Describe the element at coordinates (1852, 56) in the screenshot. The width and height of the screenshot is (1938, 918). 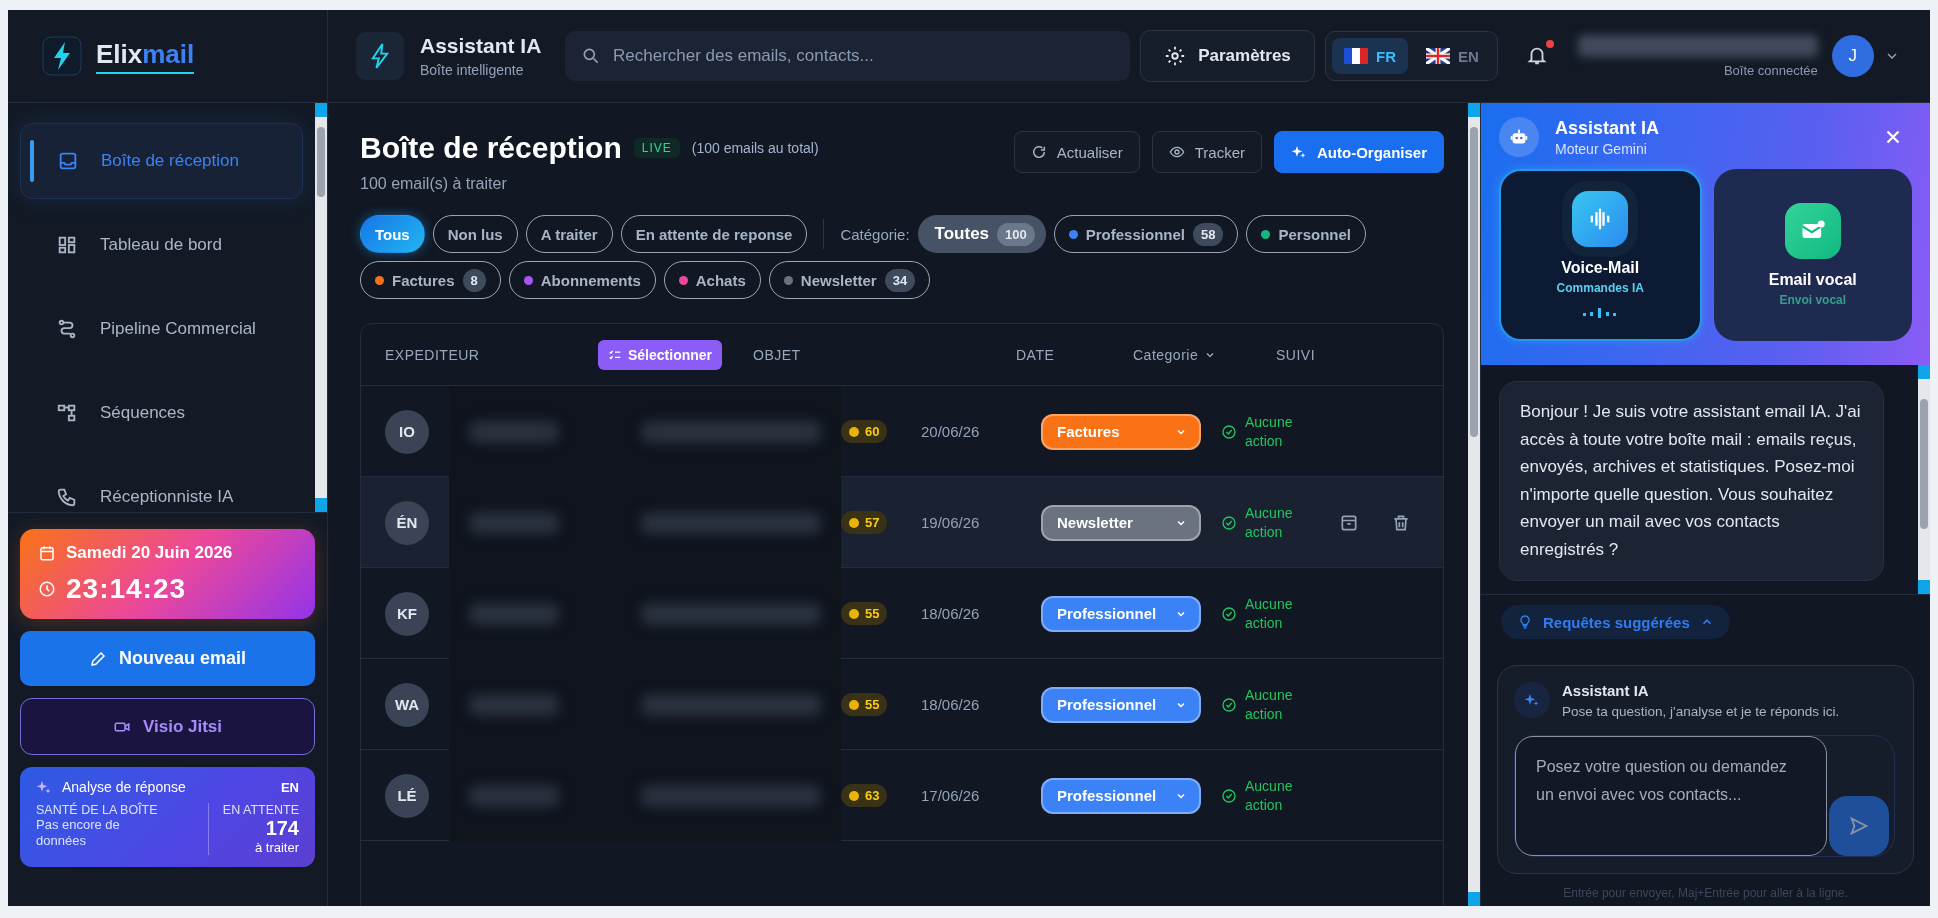
I see `user-avatar: J` at that location.